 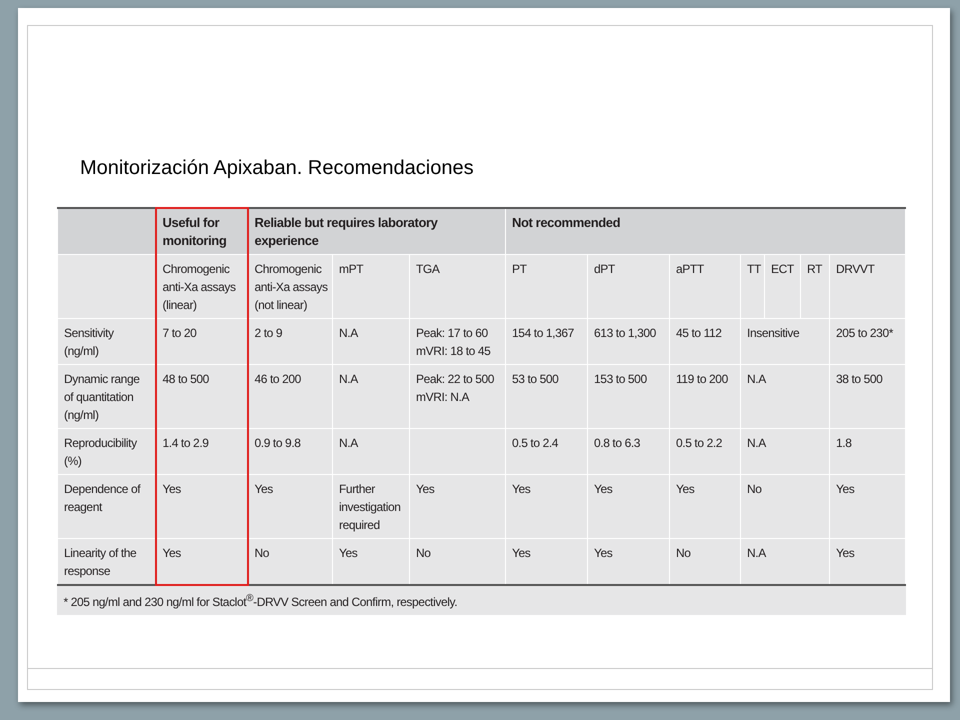 I want to click on table-cell: 0.5 to 2.4, so click(x=547, y=451).